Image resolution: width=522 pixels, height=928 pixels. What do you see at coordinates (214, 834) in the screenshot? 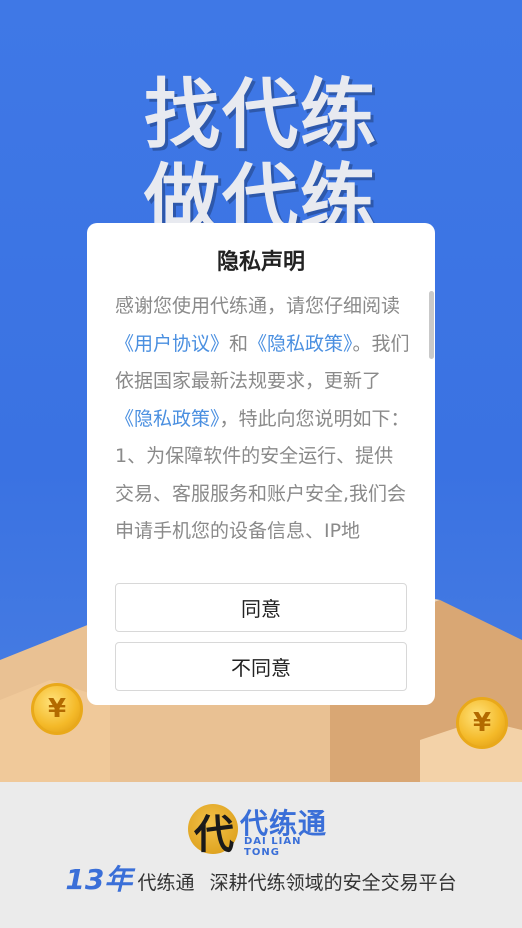
I see `logo-character-icon: 代` at bounding box center [214, 834].